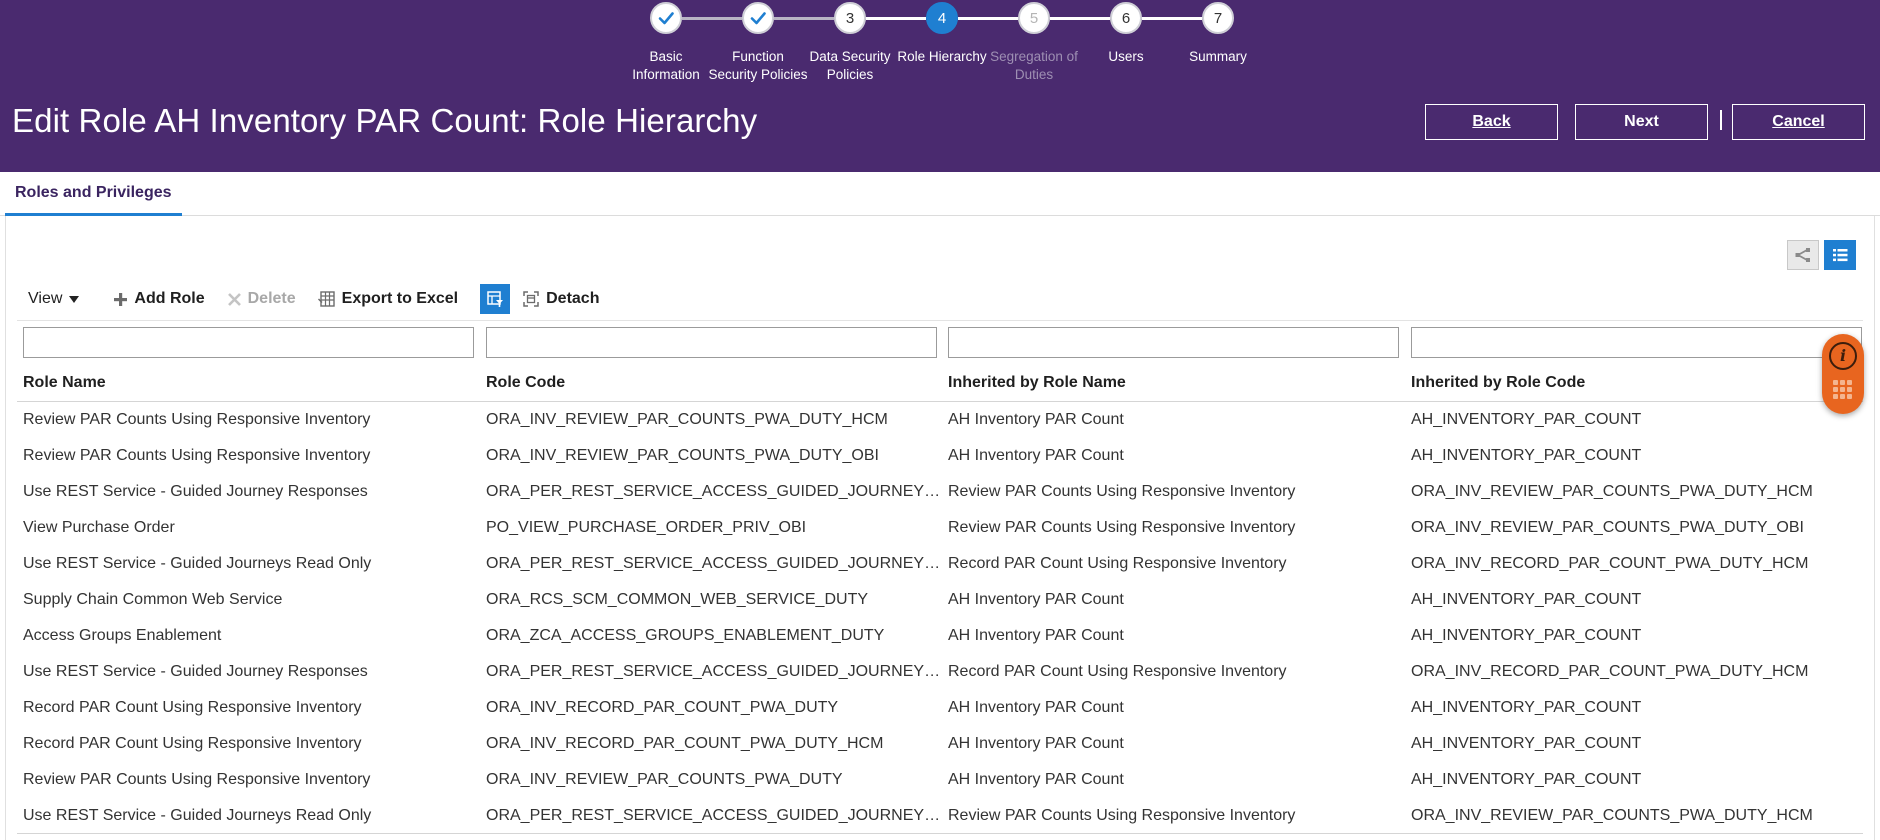 This screenshot has height=840, width=1880. I want to click on role-name-filter-input, so click(248, 342).